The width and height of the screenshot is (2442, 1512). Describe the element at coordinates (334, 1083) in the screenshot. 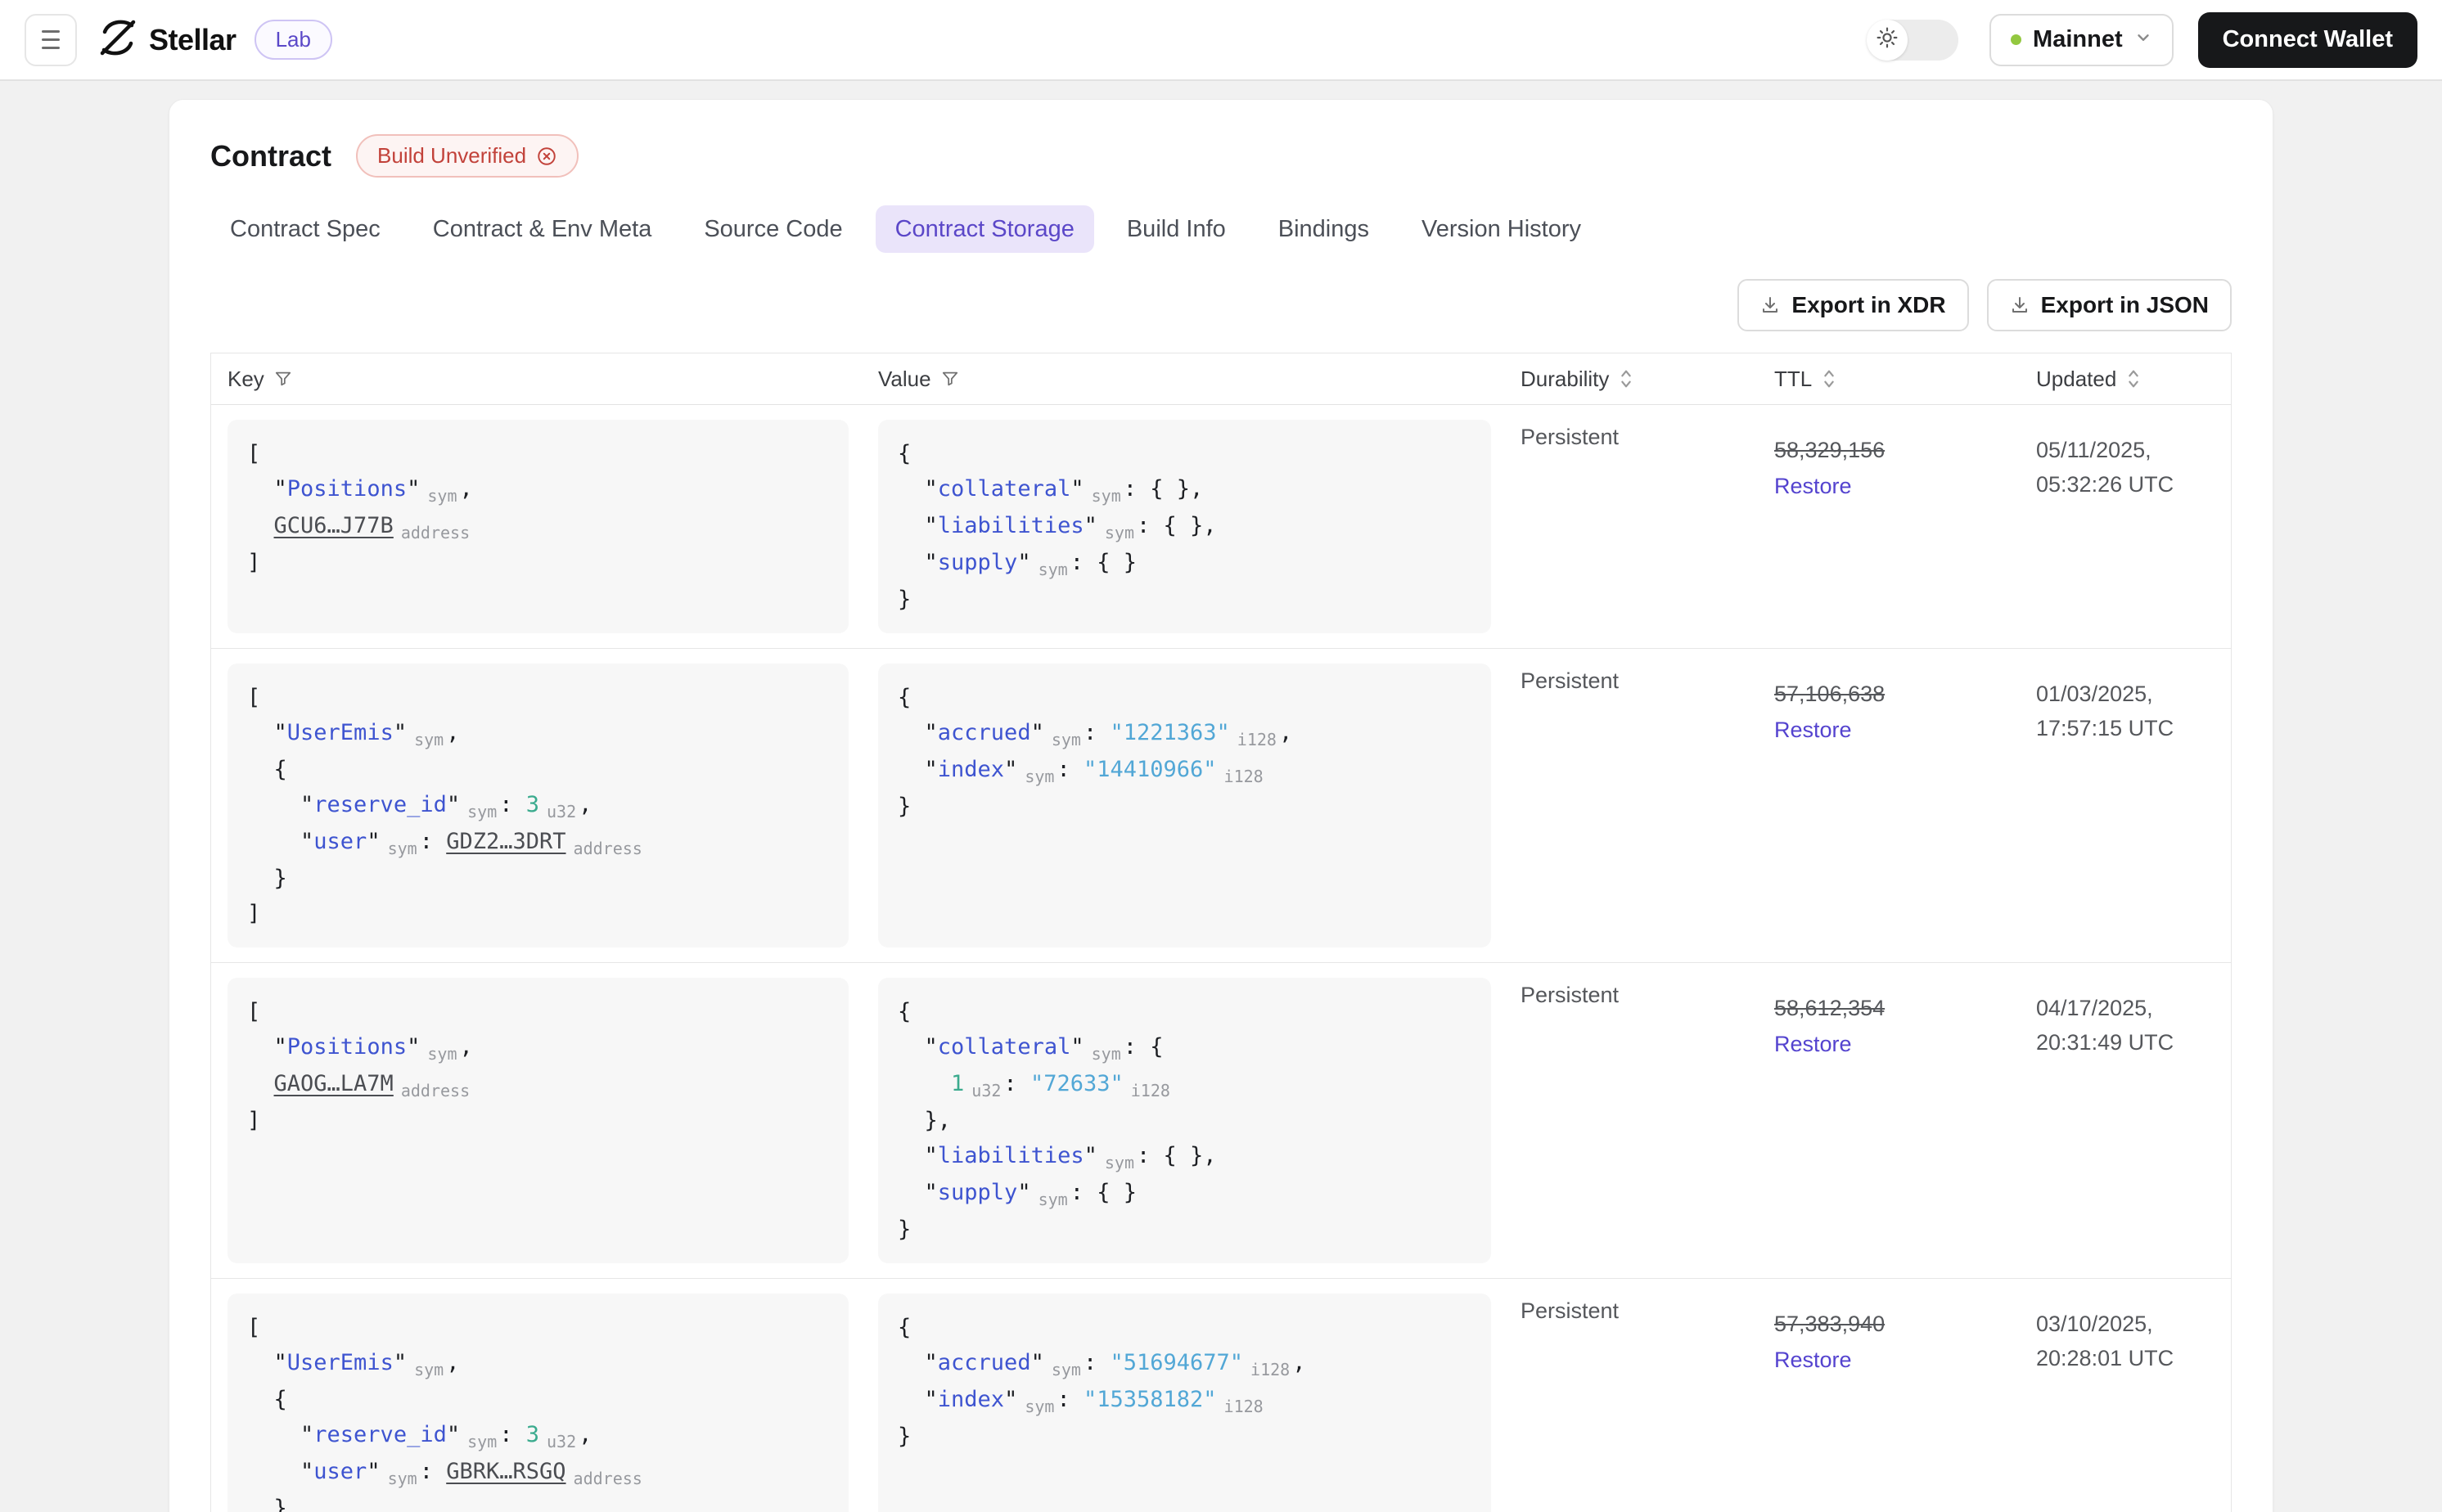

I see `address-link: GAOG…LA7M` at that location.